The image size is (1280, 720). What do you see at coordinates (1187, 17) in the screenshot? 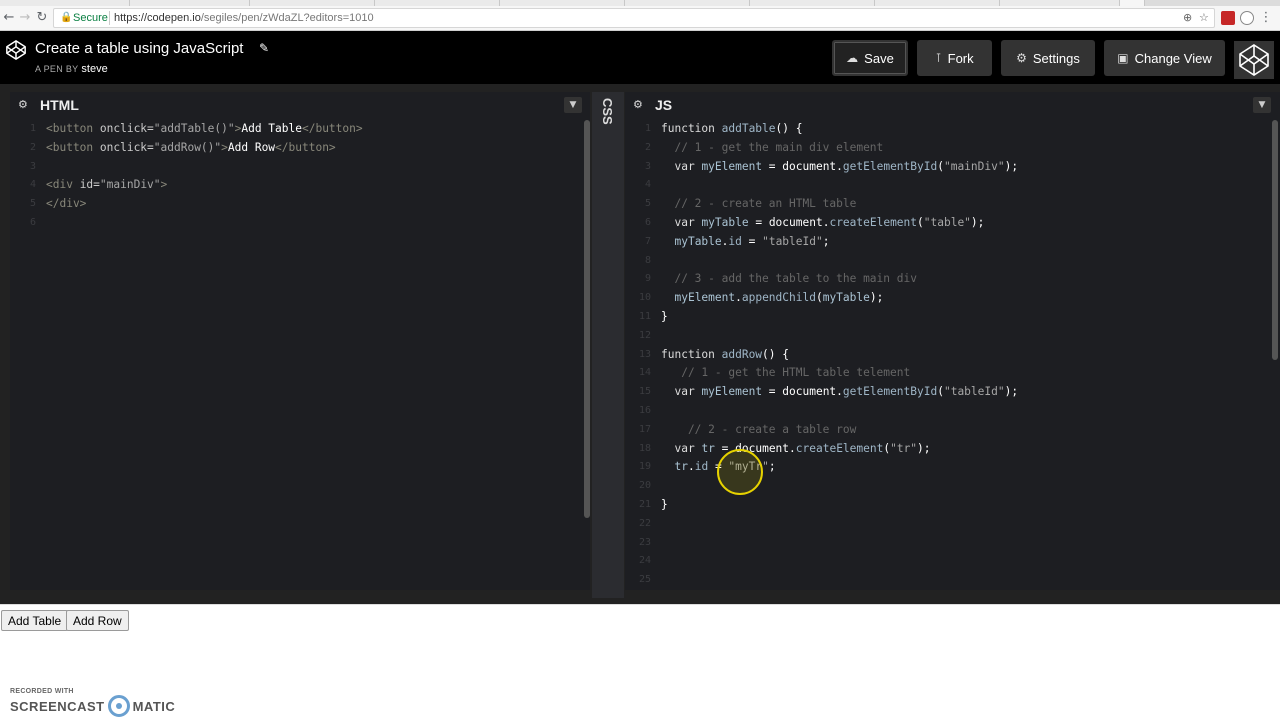
I see `zoom-icon: ⊕` at bounding box center [1187, 17].